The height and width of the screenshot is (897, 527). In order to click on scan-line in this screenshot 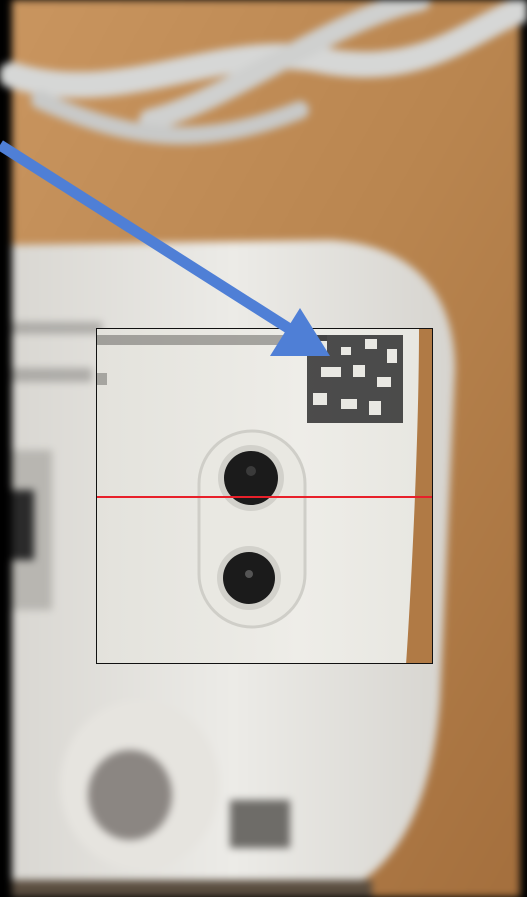, I will do `click(264, 497)`.